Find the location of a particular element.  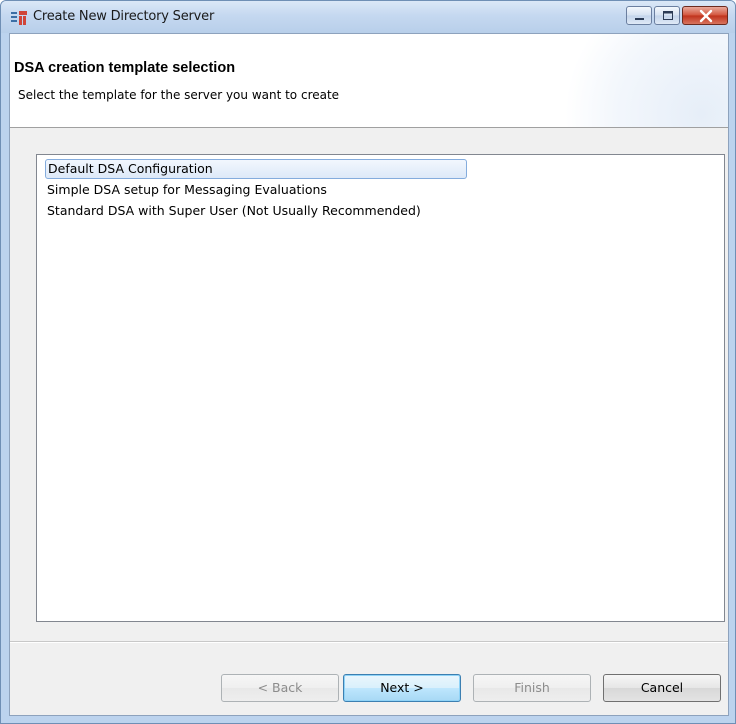

title-bar: Create New Directory Server is located at coordinates (368, 17).